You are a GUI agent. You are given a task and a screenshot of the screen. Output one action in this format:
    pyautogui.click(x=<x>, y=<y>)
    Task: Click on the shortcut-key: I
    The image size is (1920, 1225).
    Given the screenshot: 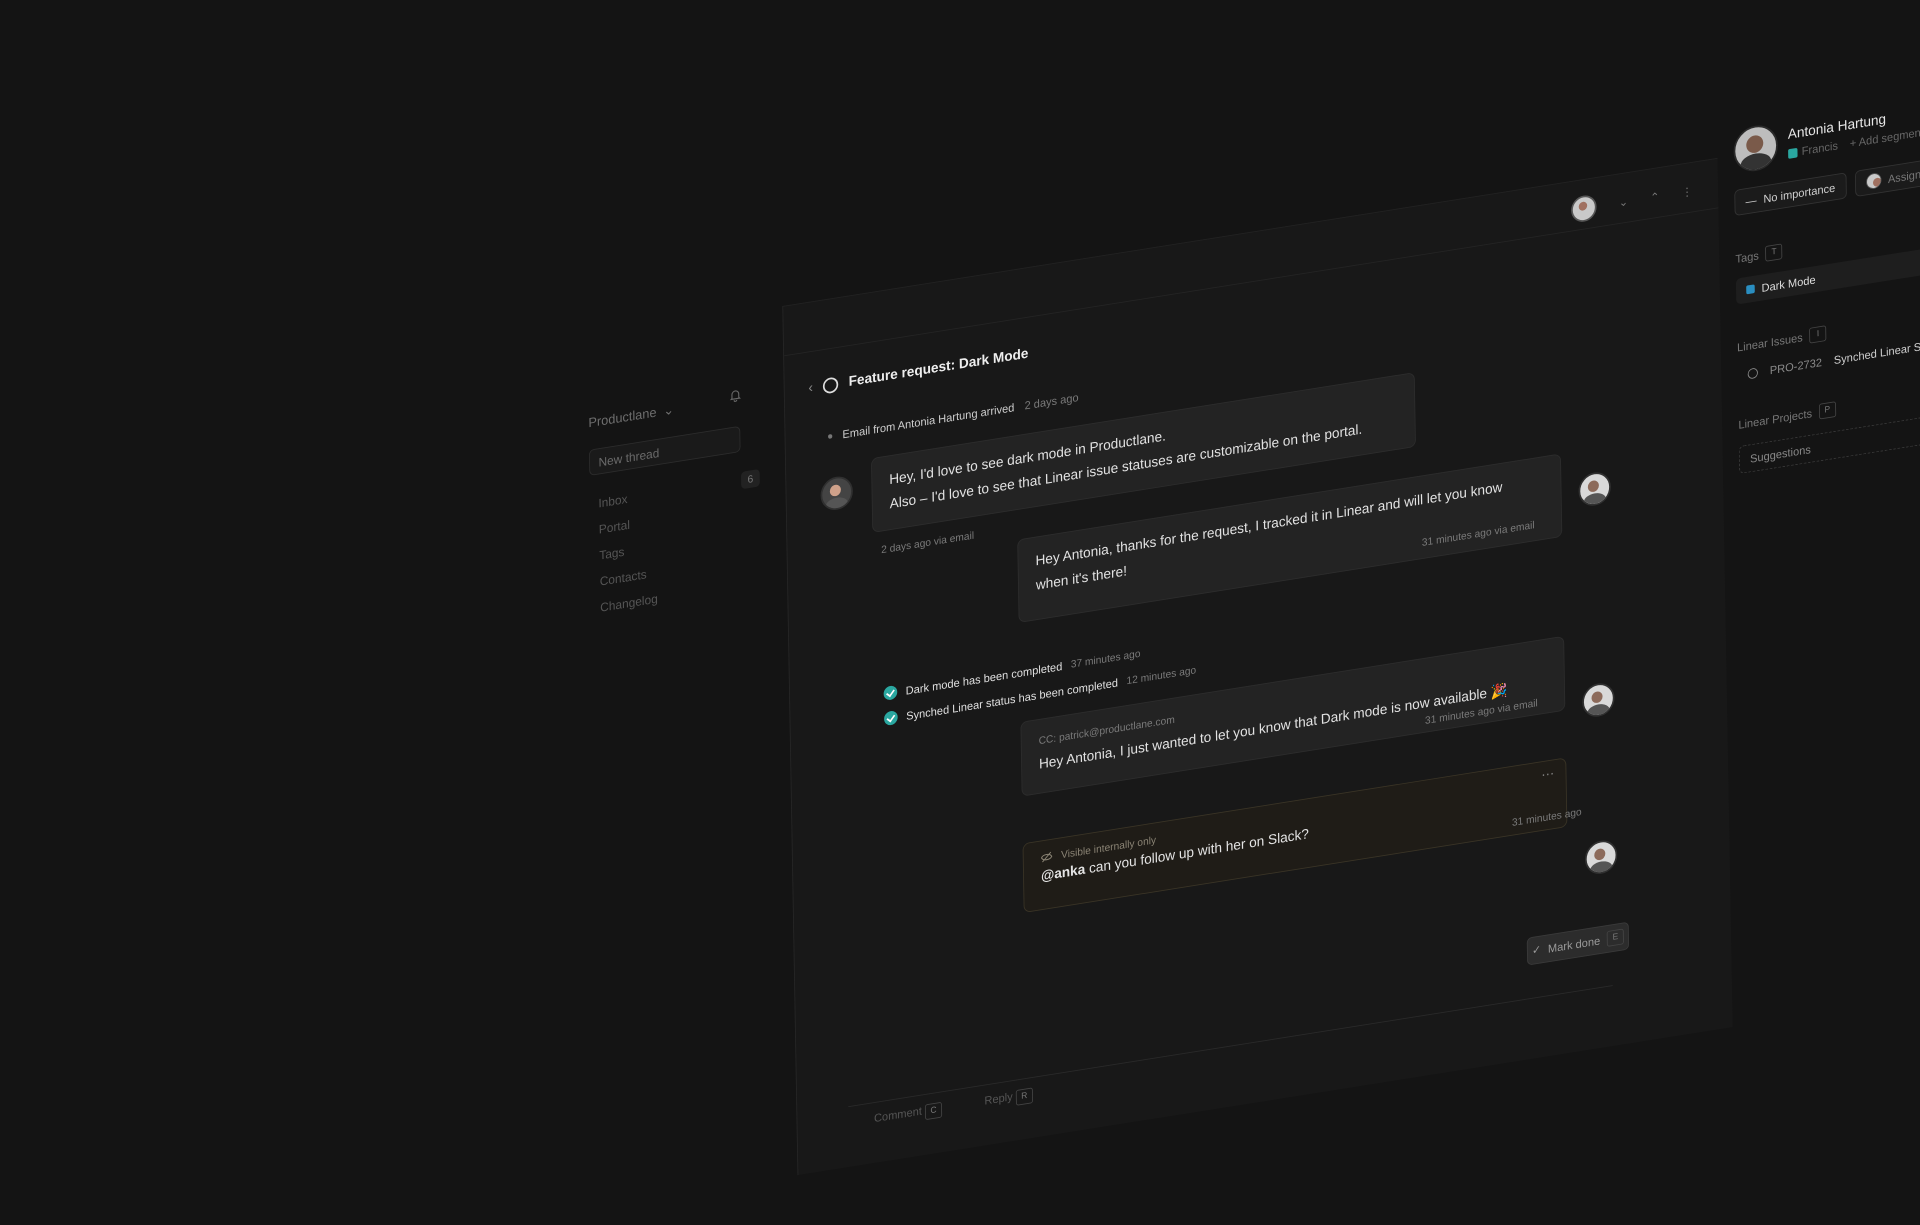 What is the action you would take?
    pyautogui.click(x=1818, y=334)
    